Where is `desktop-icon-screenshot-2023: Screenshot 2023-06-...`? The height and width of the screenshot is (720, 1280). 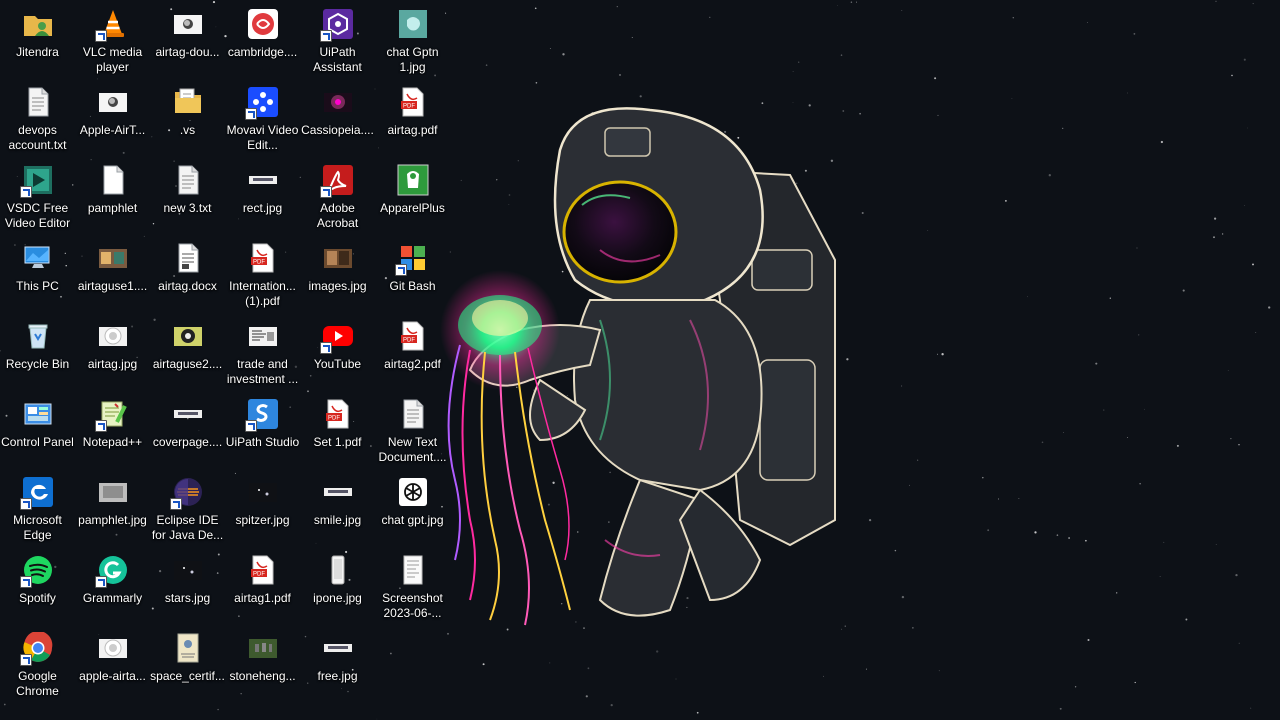 desktop-icon-screenshot-2023: Screenshot 2023-06-... is located at coordinates (412, 590).